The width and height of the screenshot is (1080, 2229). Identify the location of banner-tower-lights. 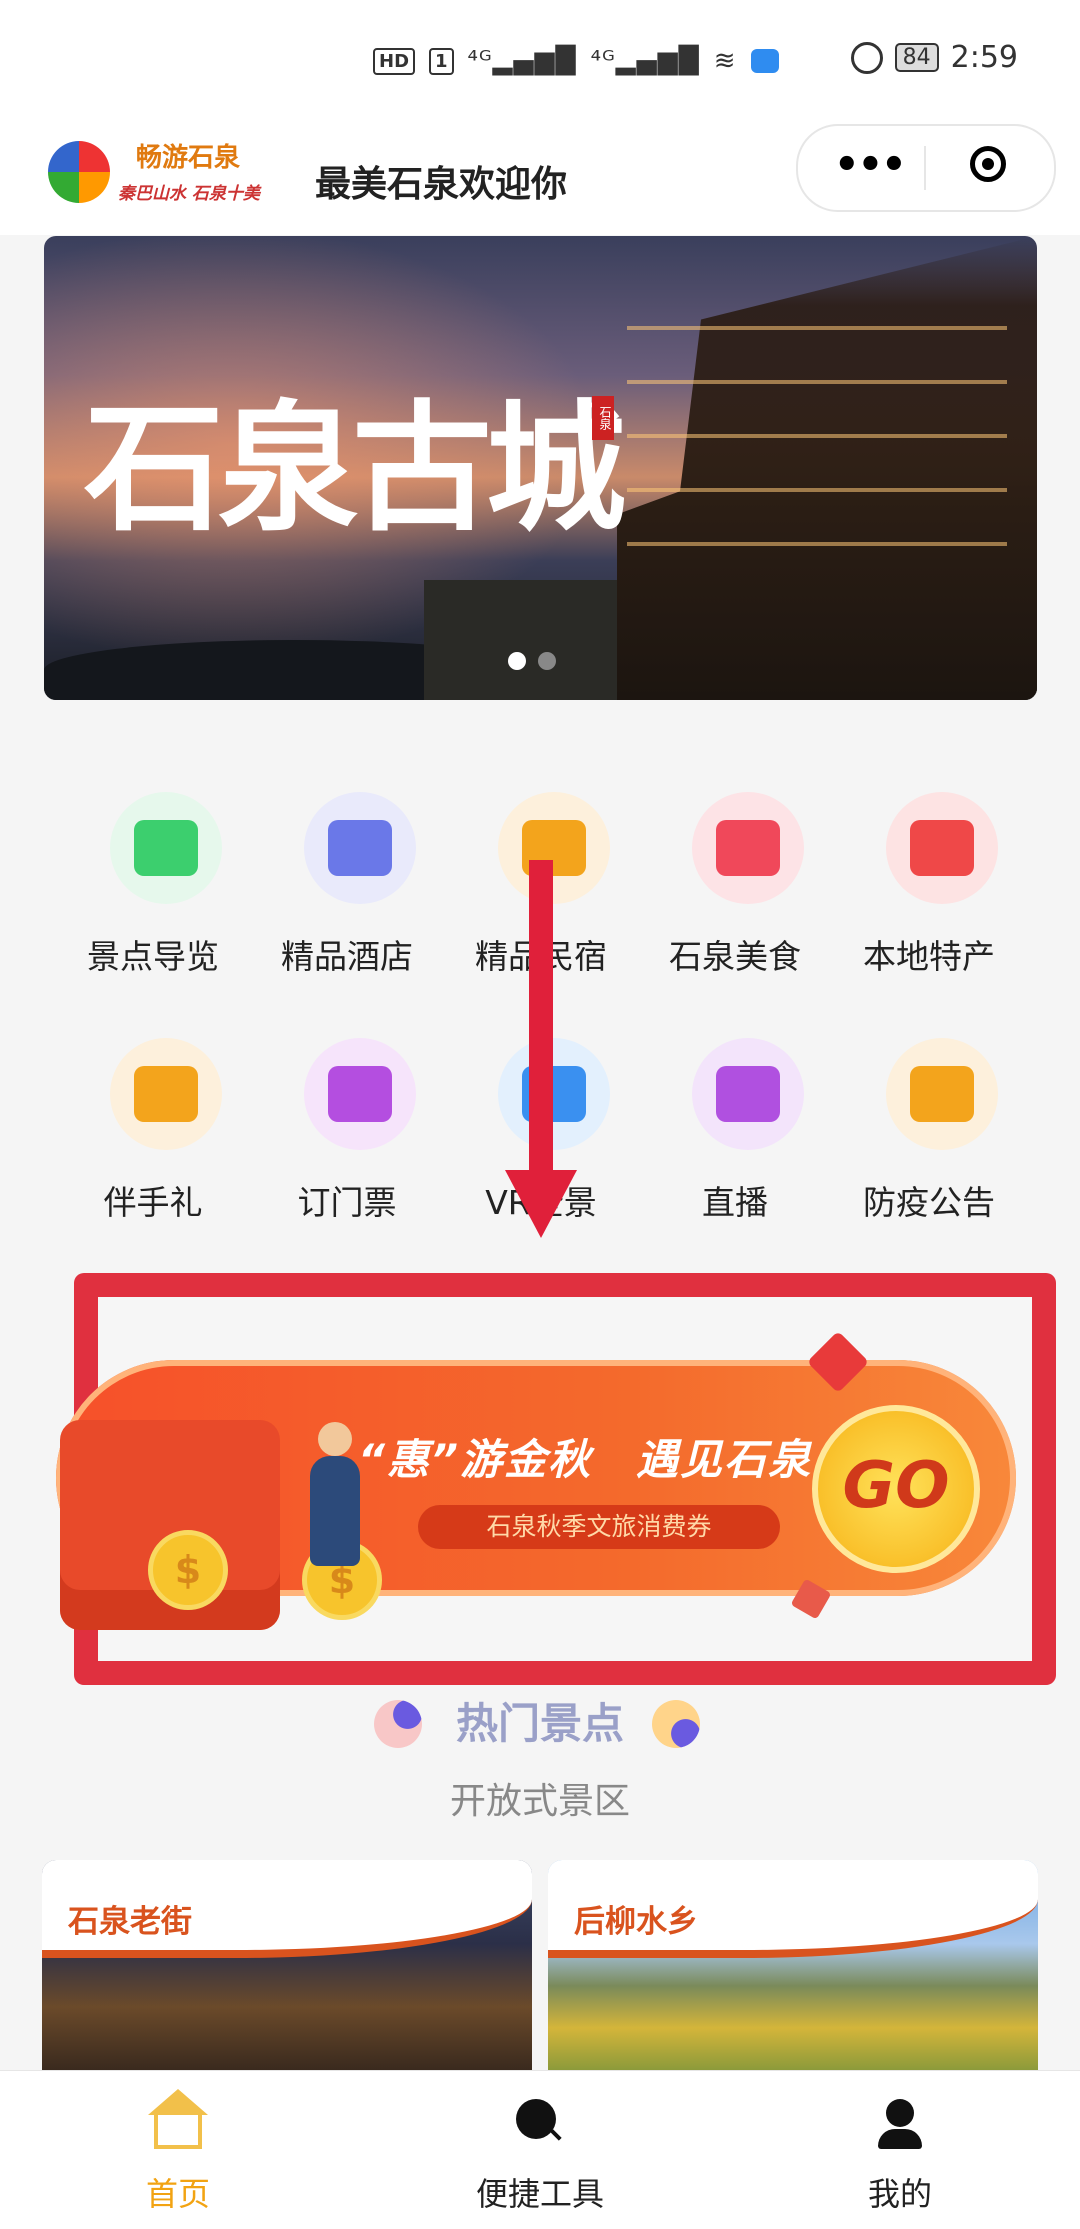
(817, 426).